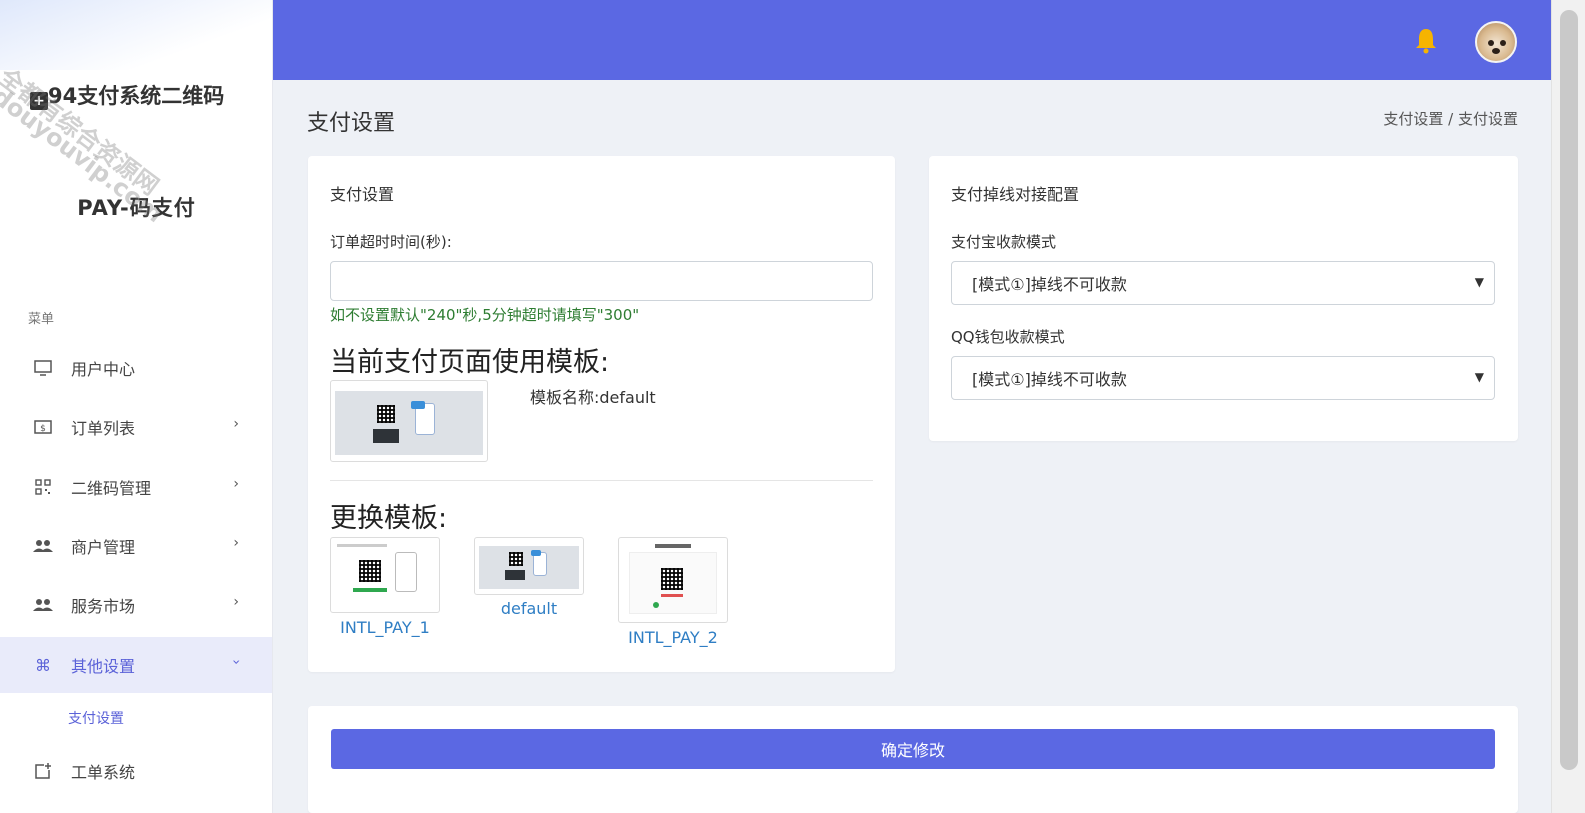 The width and height of the screenshot is (1585, 813). I want to click on sidebar-item-other-settings: ⌘ 其他设置 ›, so click(136, 665).